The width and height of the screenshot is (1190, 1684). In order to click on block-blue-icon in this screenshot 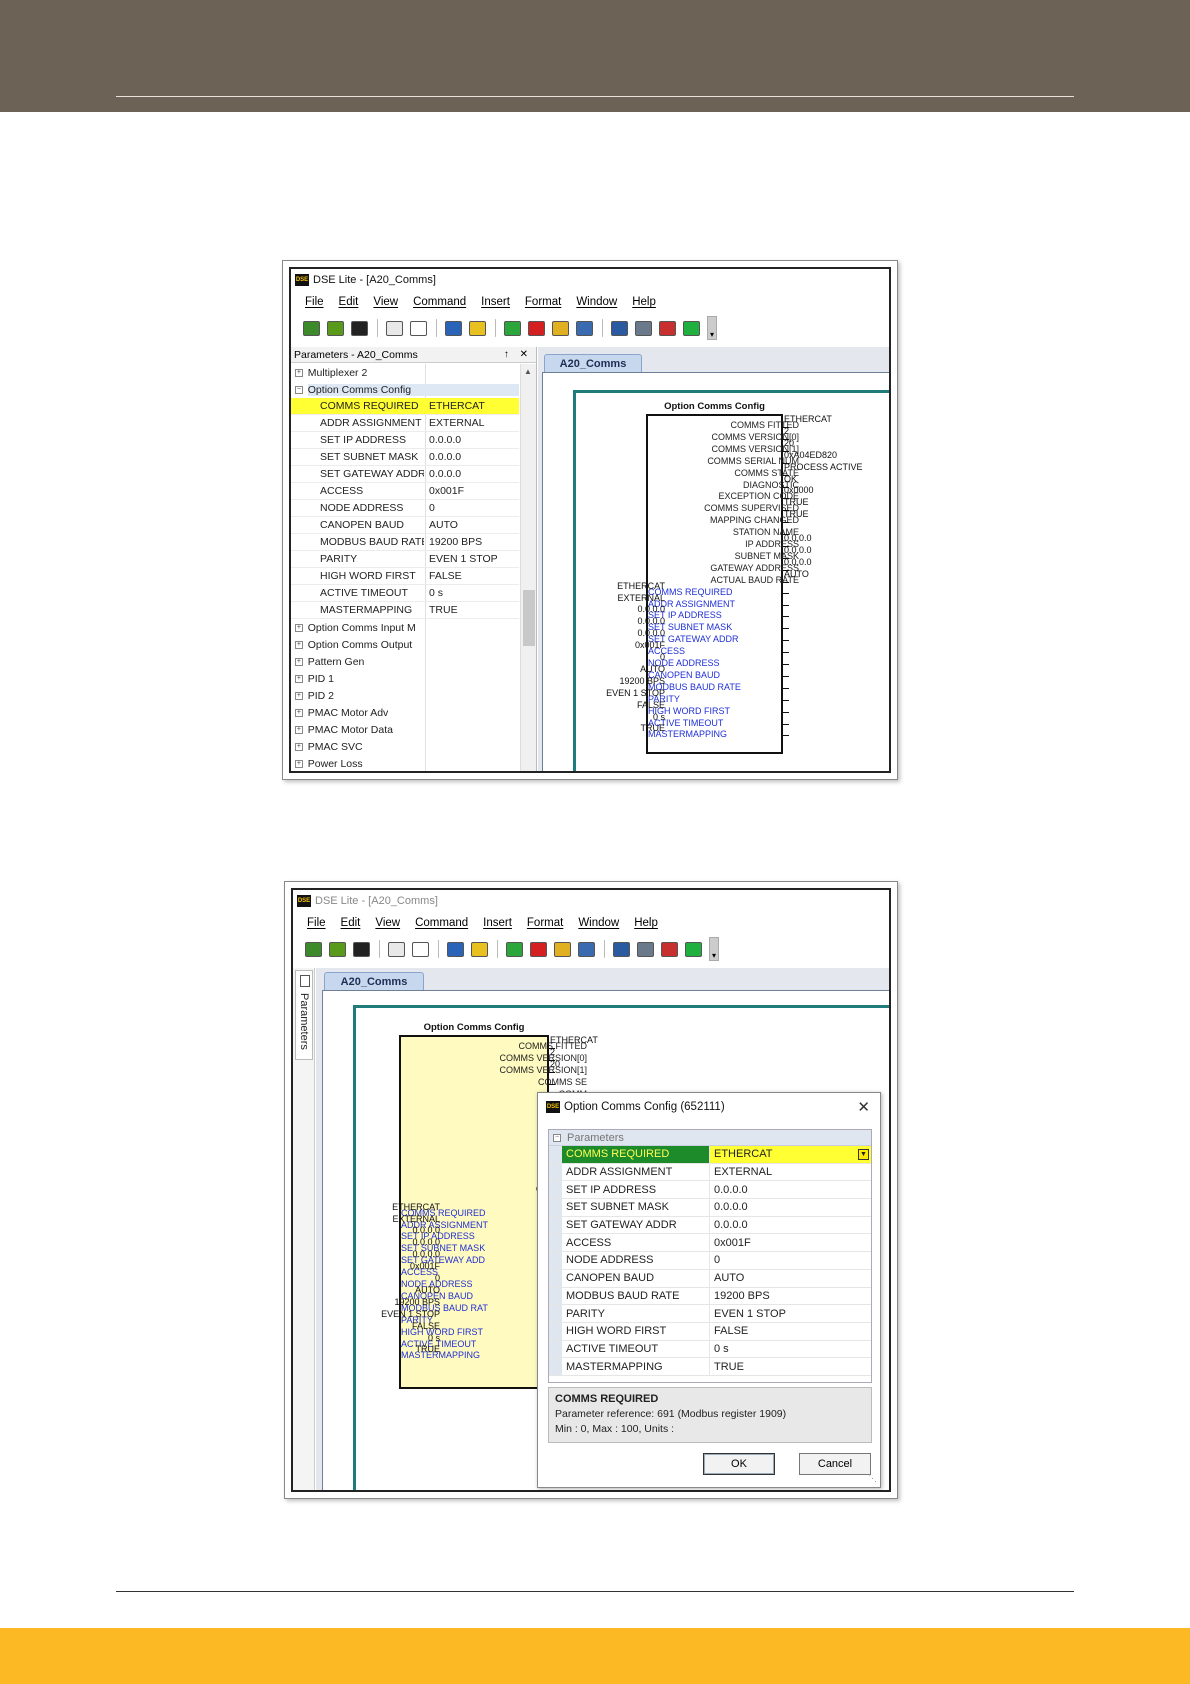, I will do `click(453, 328)`.